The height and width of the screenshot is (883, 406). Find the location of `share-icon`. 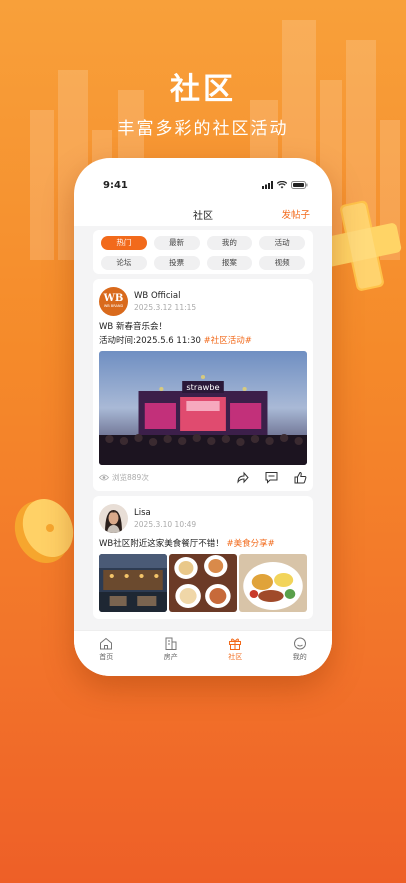

share-icon is located at coordinates (242, 477).